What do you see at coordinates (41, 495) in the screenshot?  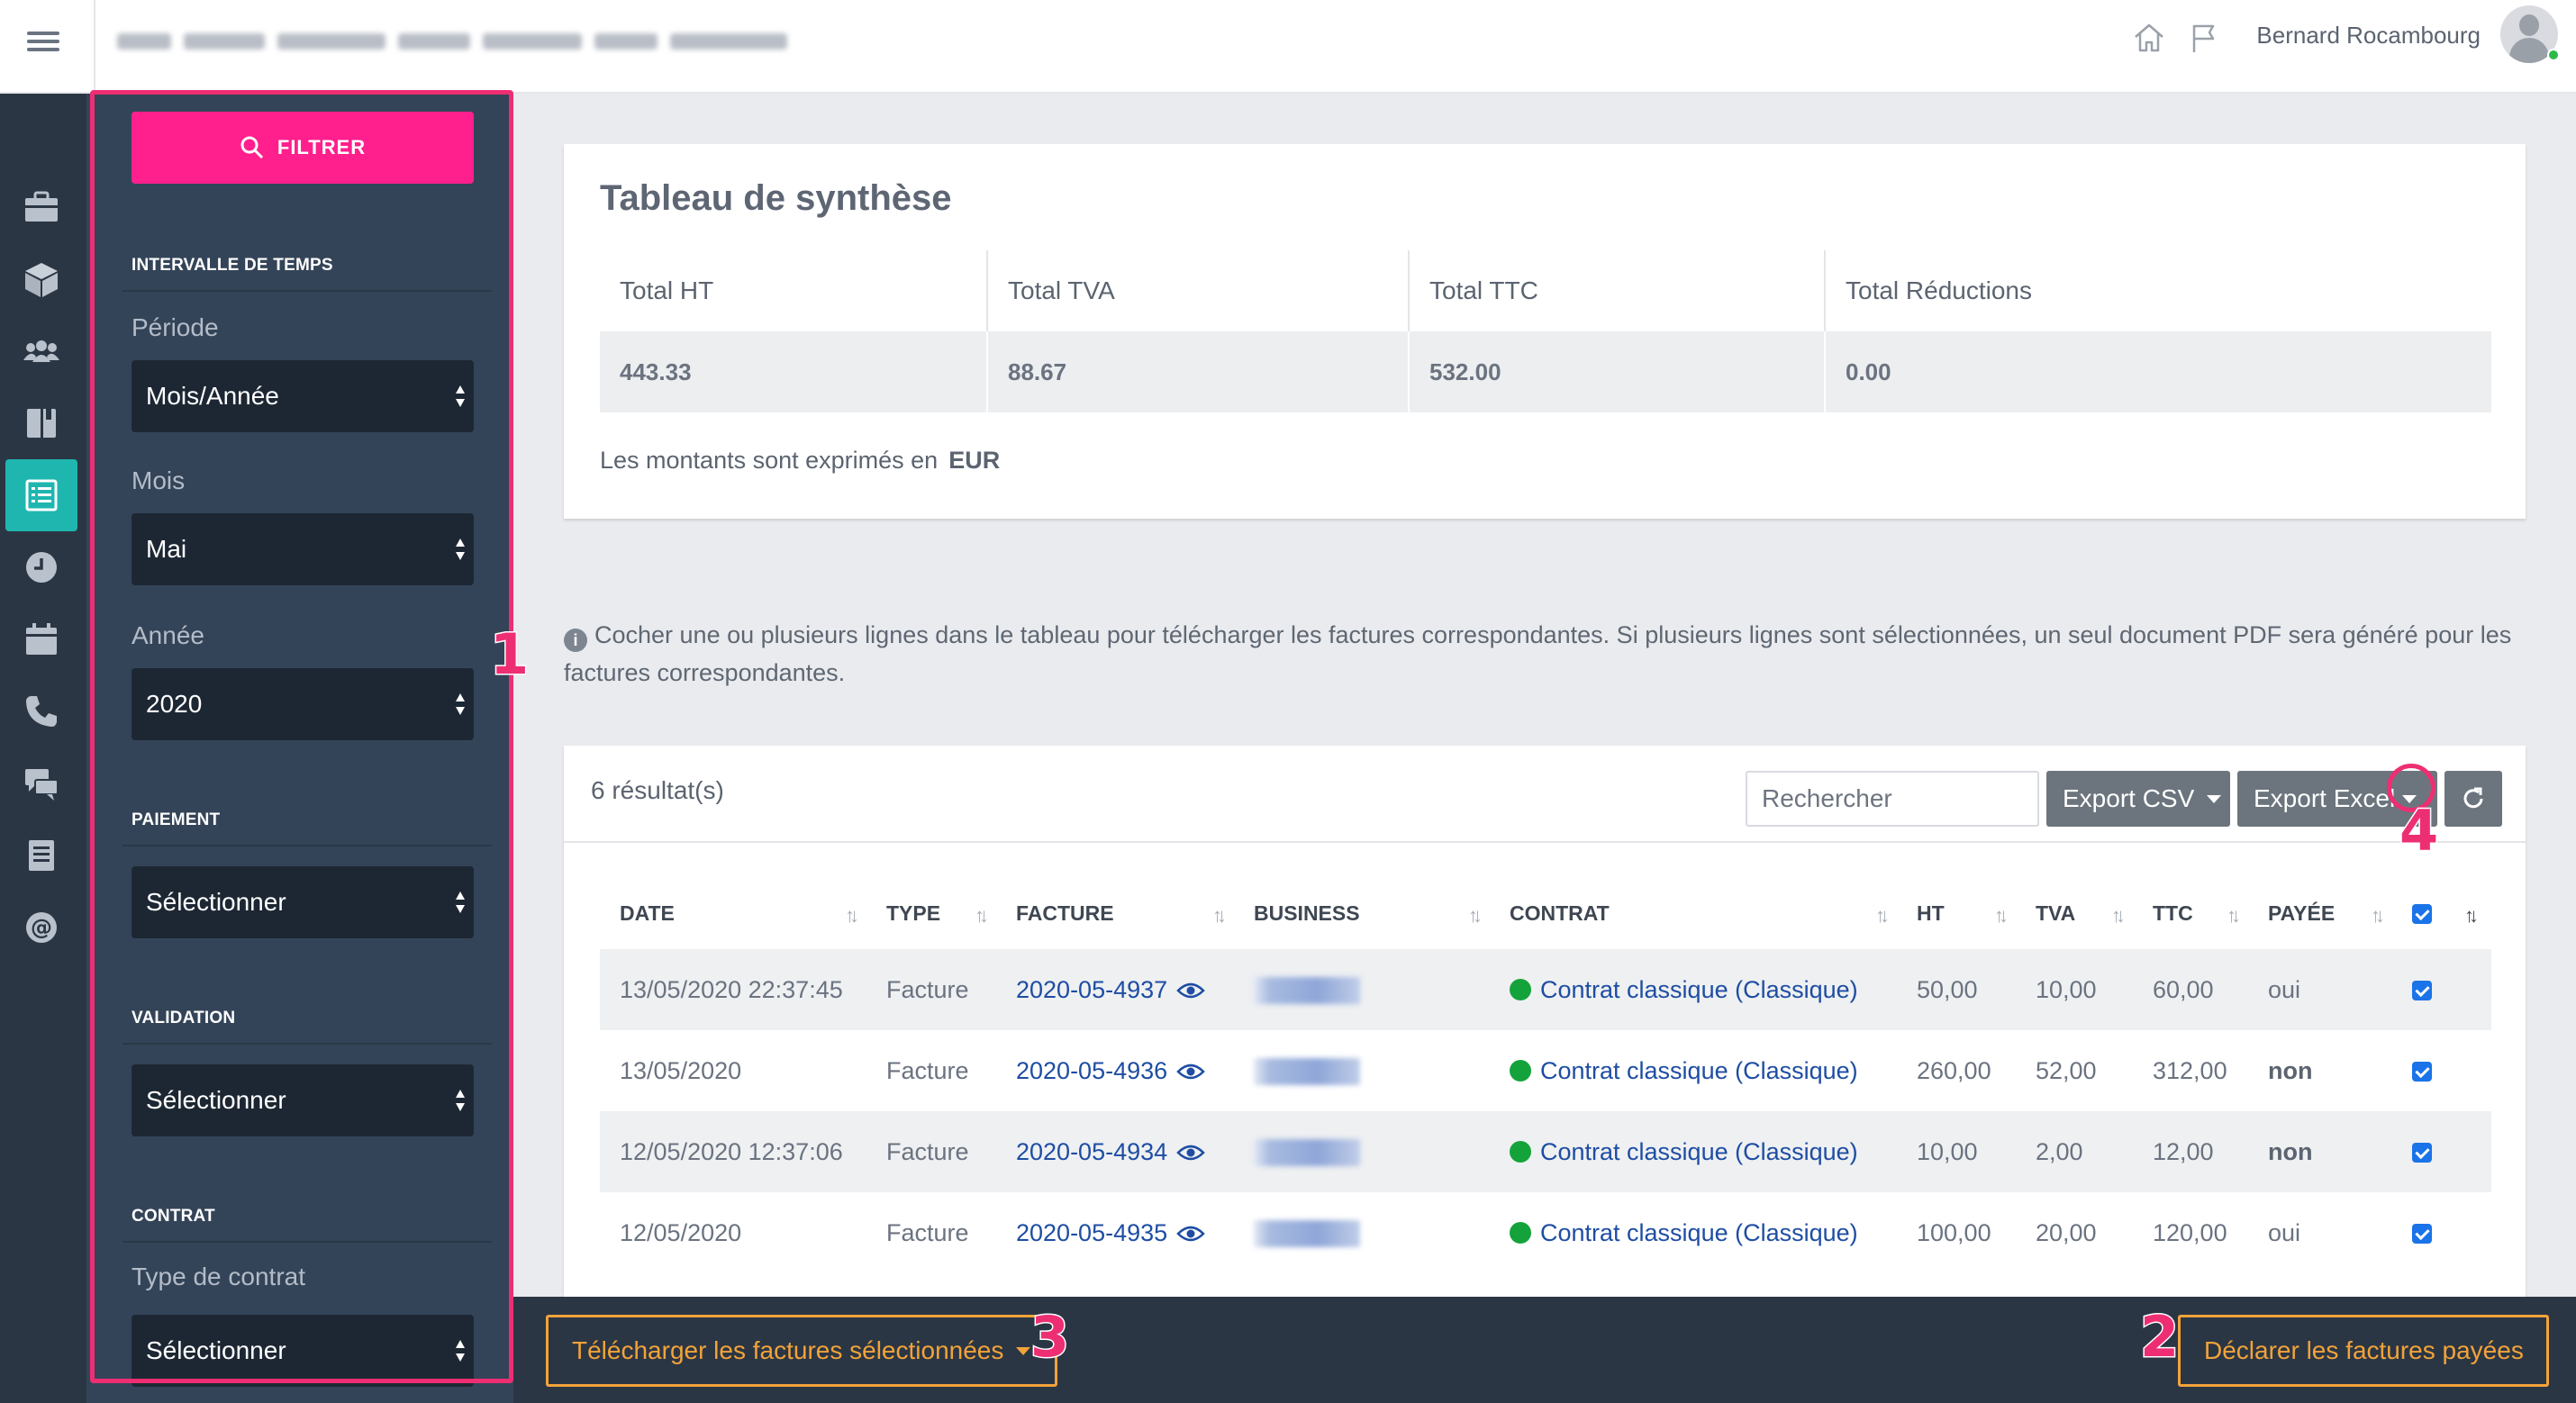 I see `list-icon` at bounding box center [41, 495].